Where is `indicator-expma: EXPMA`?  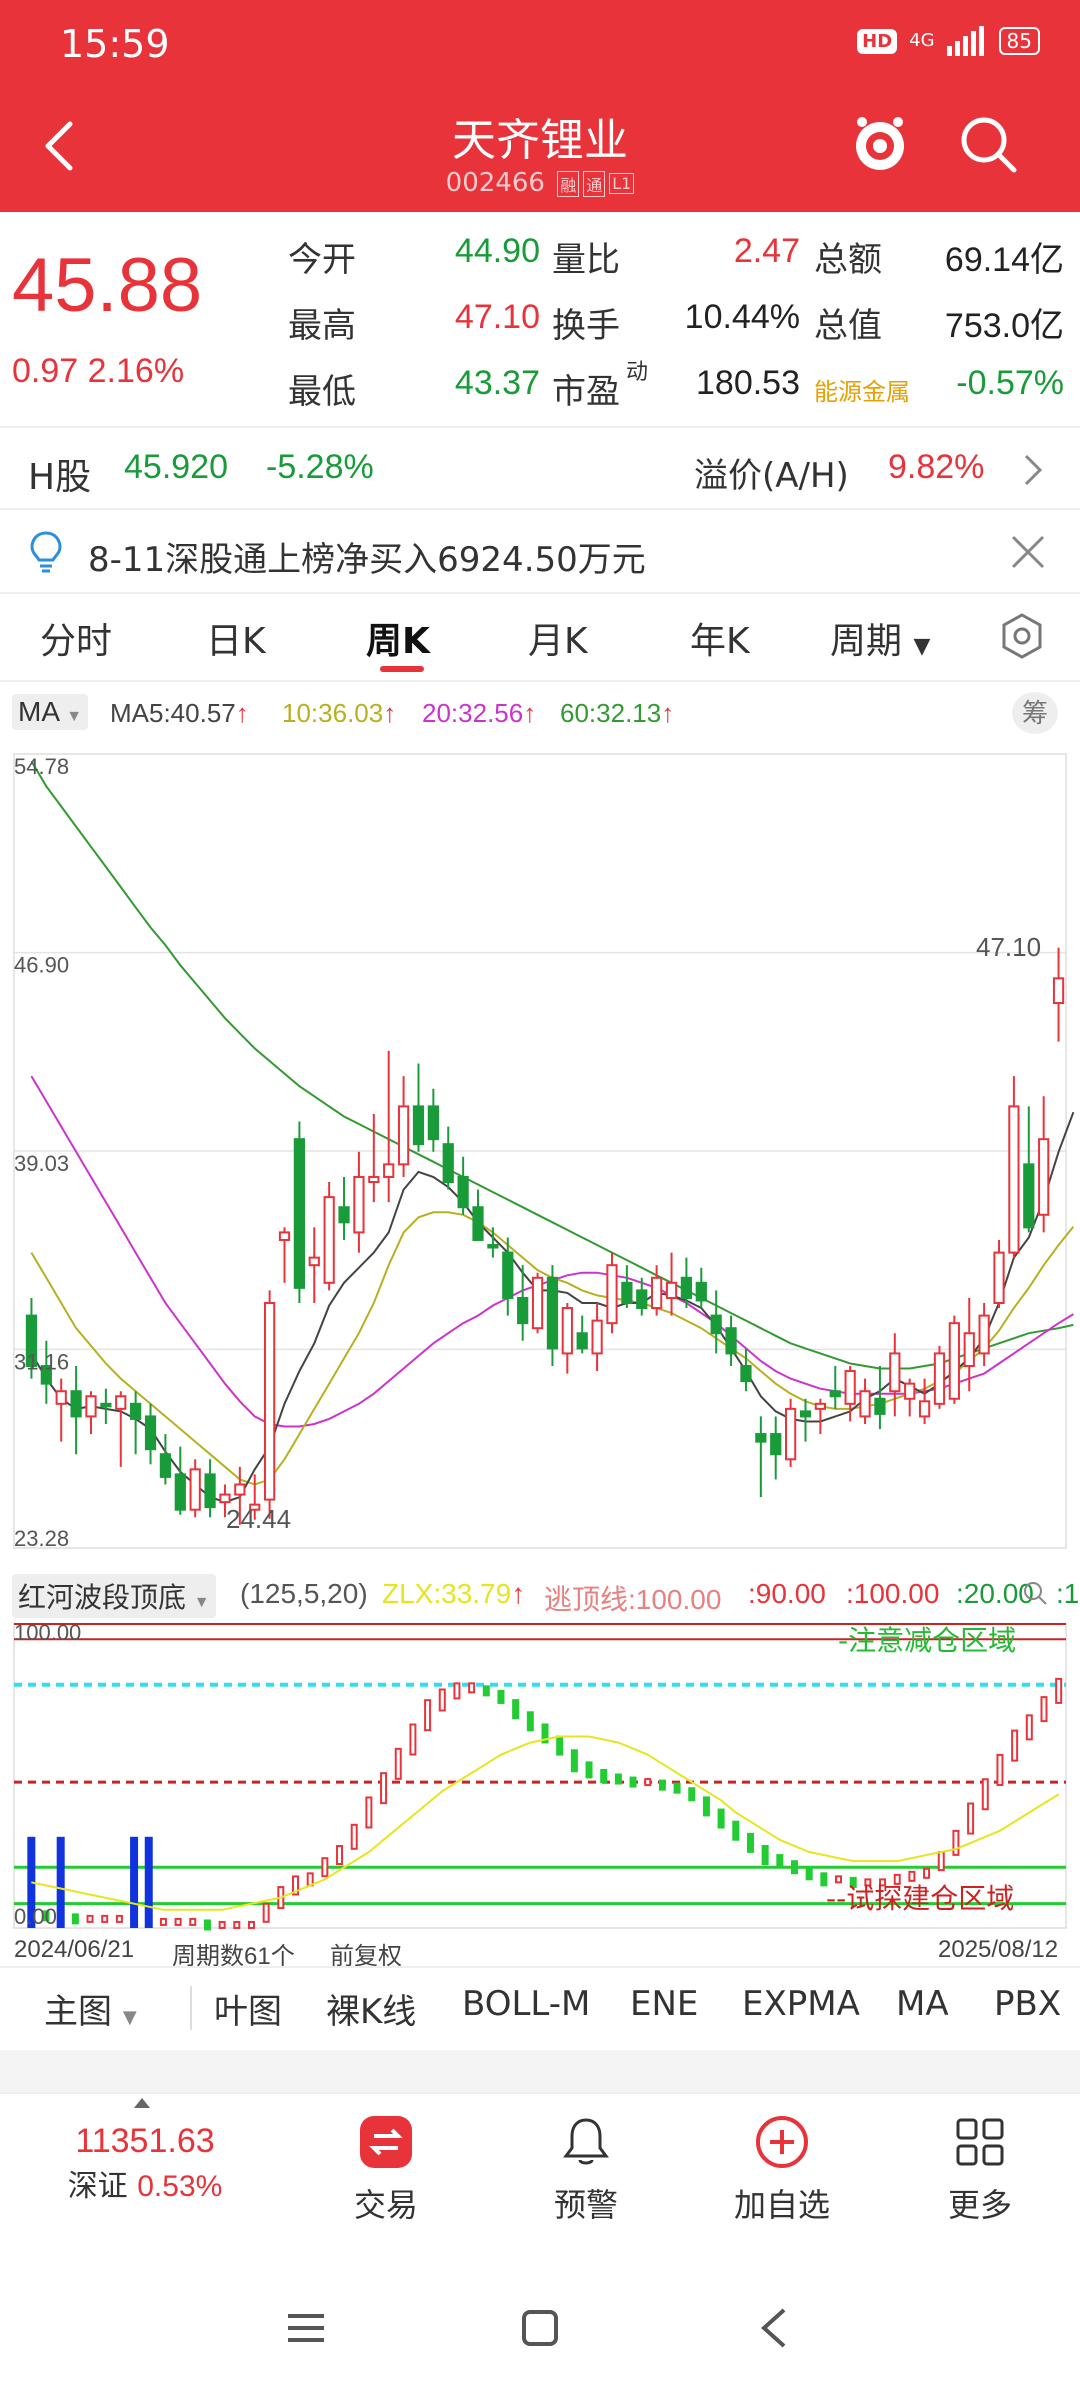 indicator-expma: EXPMA is located at coordinates (801, 2004).